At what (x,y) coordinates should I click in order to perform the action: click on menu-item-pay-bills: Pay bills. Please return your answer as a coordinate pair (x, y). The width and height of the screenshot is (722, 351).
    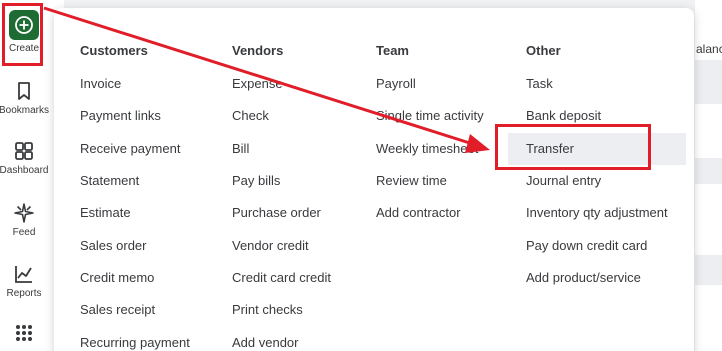
    Looking at the image, I should click on (256, 181).